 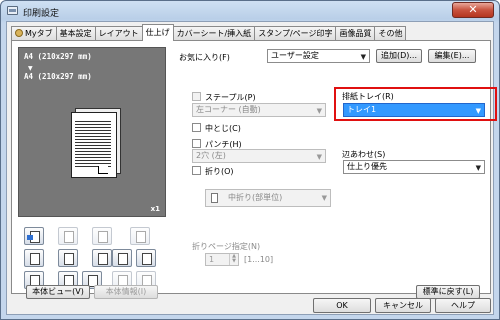 I want to click on body-info-button: 本体情報(I), so click(x=126, y=292).